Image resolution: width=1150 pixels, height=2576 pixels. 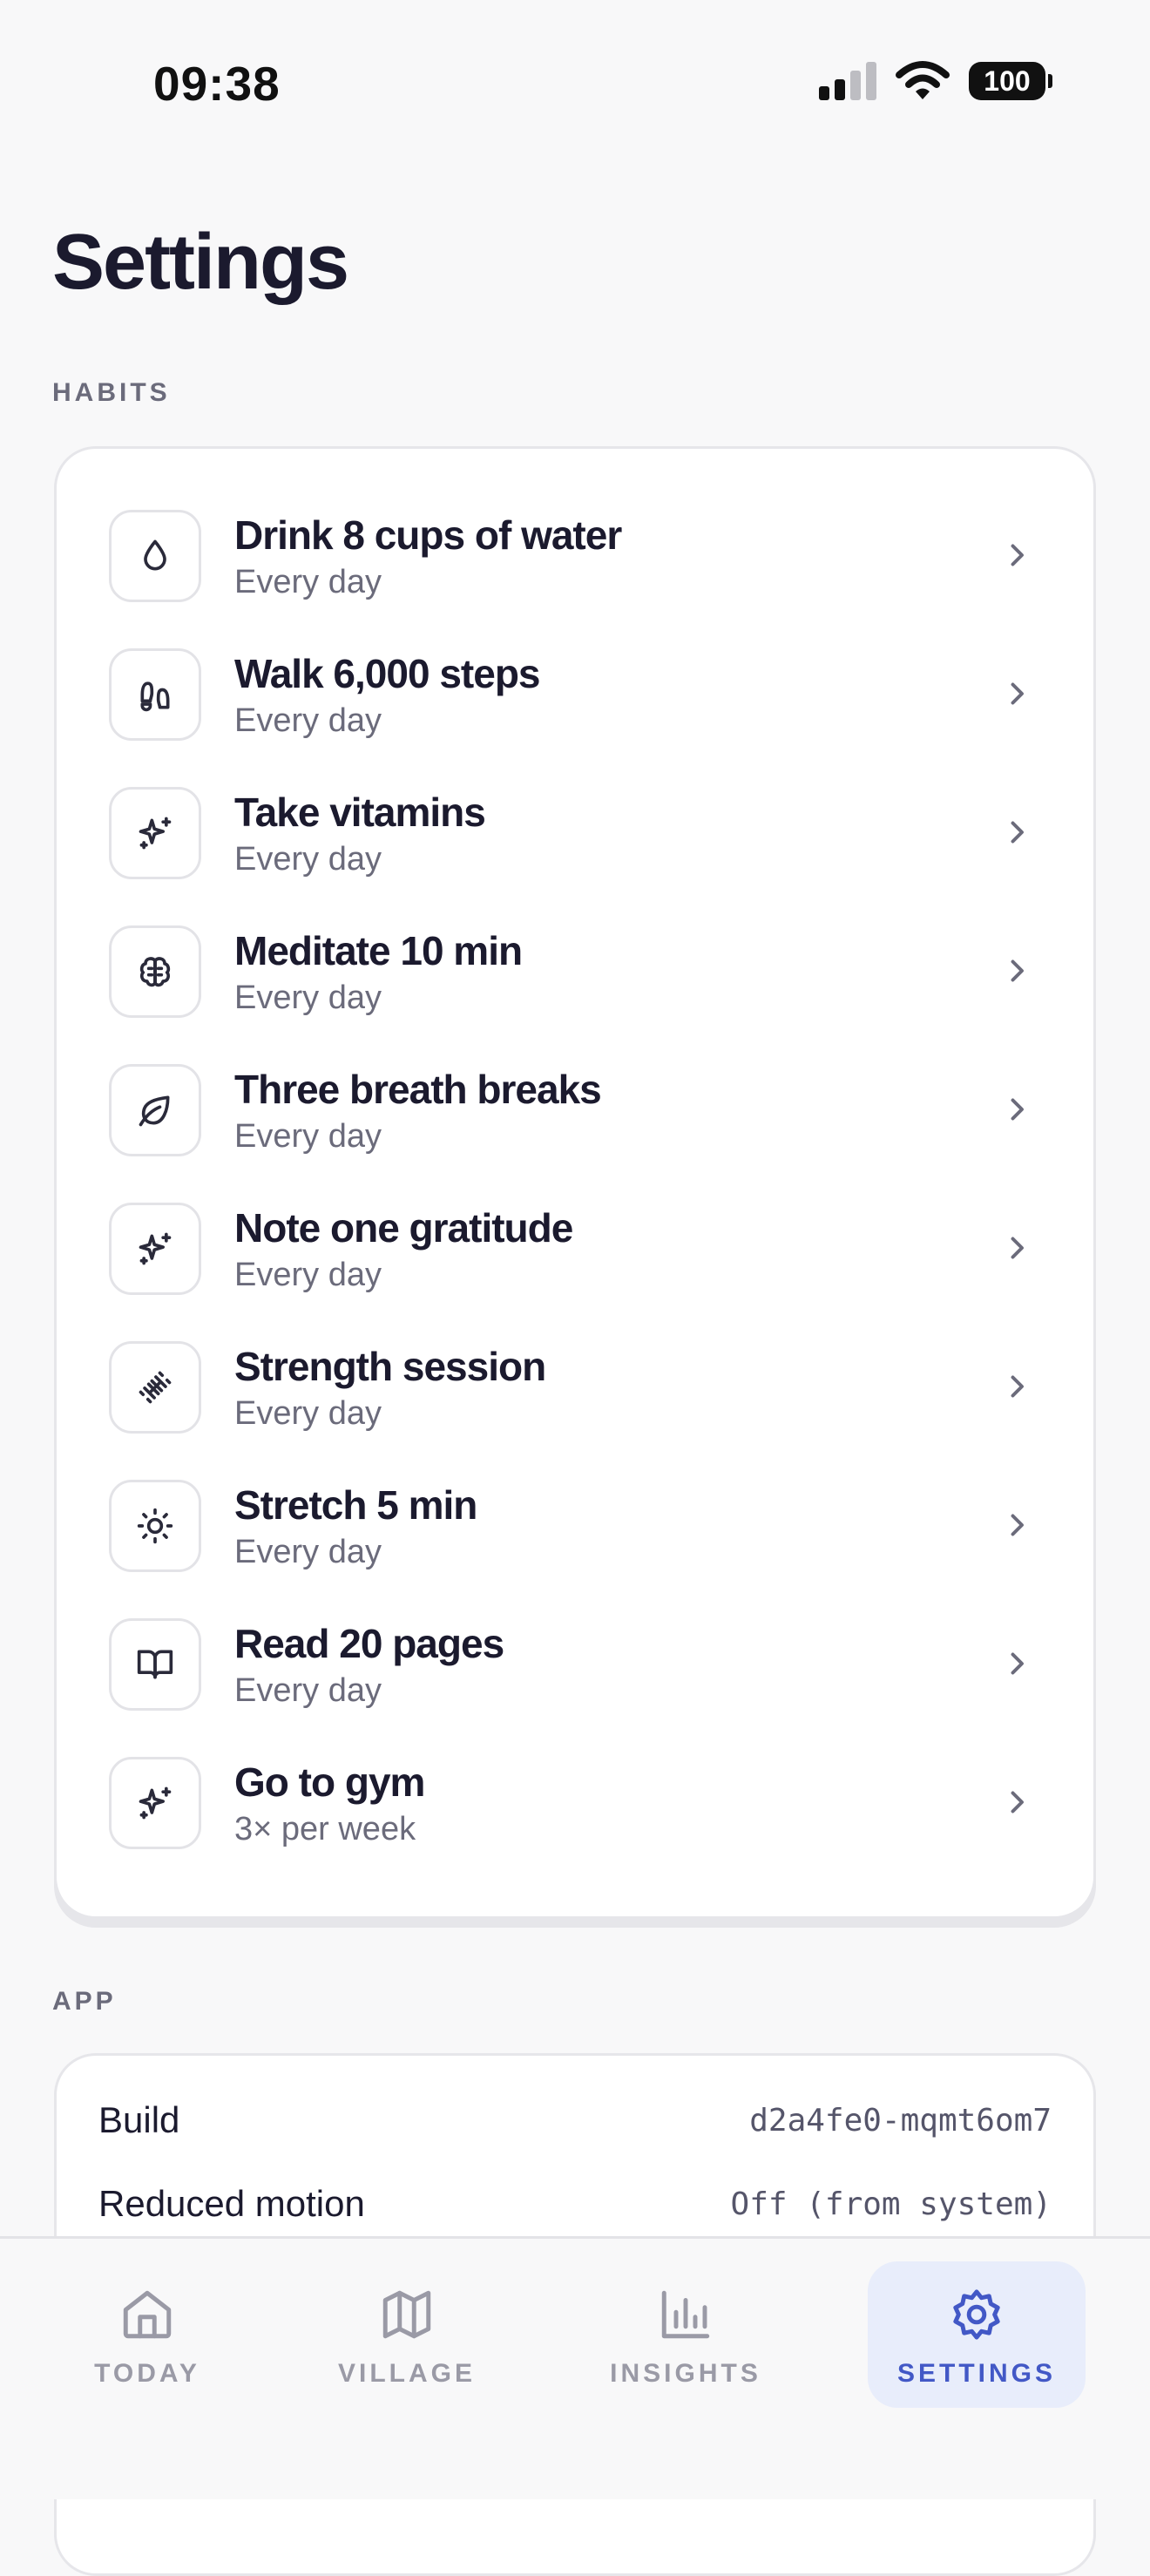 I want to click on sun-icon, so click(x=155, y=1526).